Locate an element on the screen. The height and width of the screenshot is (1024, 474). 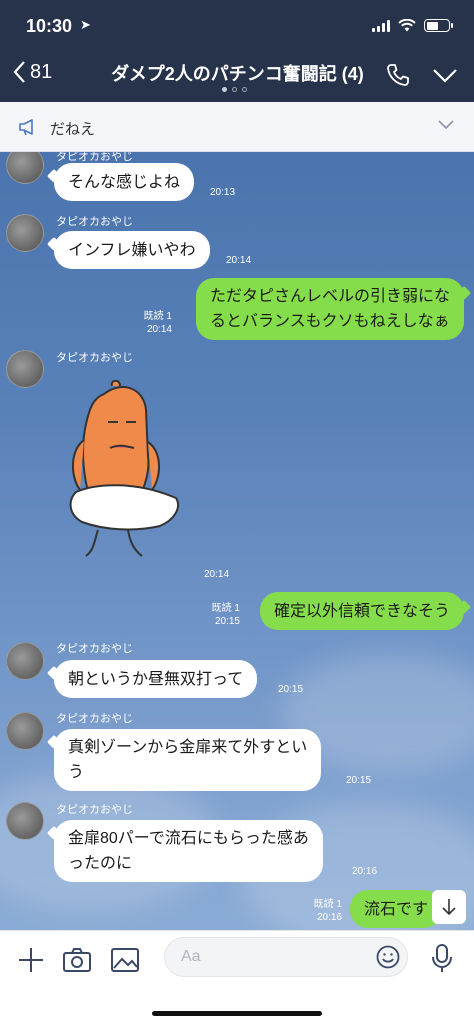
message-bubble: 朝というか昼無双打って is located at coordinates (156, 679).